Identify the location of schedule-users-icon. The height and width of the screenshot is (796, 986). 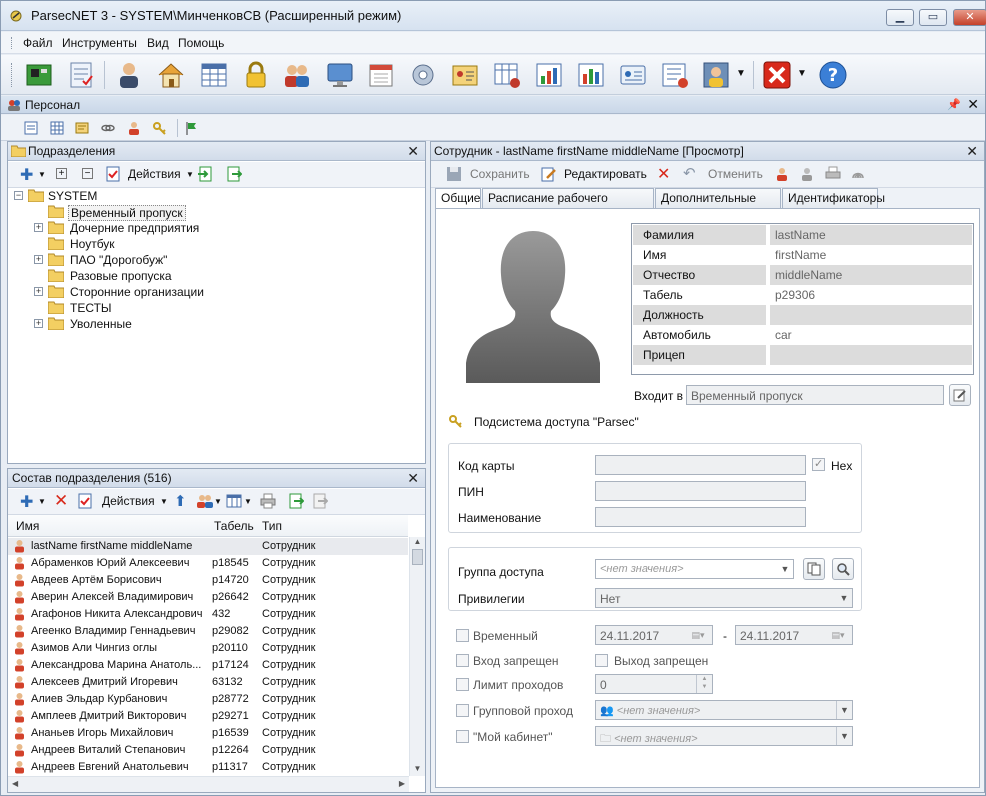
(507, 75).